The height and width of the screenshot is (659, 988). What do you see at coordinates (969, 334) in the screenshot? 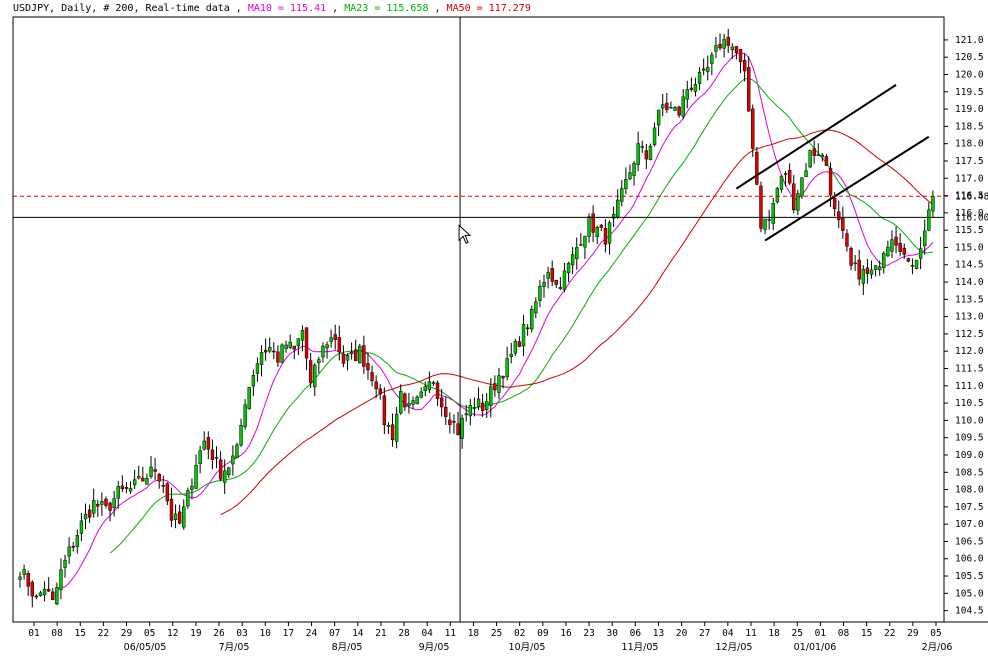
I see `y-tick-label: 112.5` at bounding box center [969, 334].